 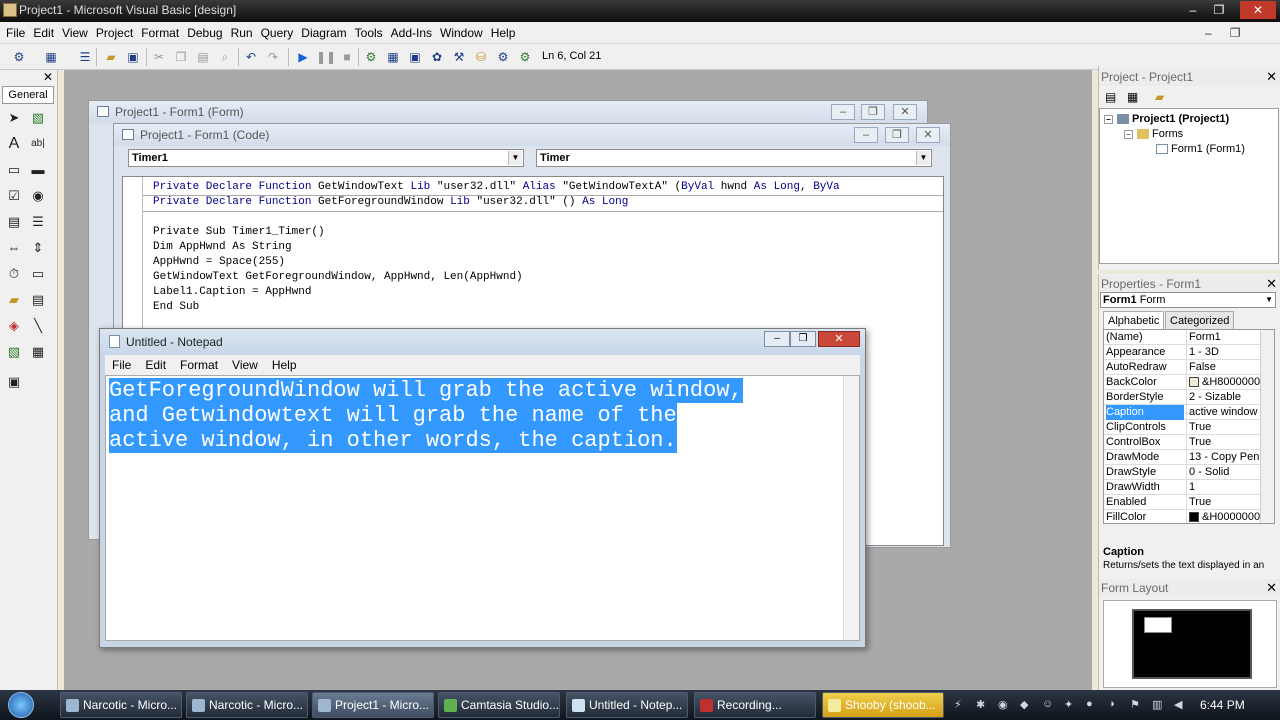 What do you see at coordinates (1024, 704) in the screenshot?
I see `tray-icon: ◆` at bounding box center [1024, 704].